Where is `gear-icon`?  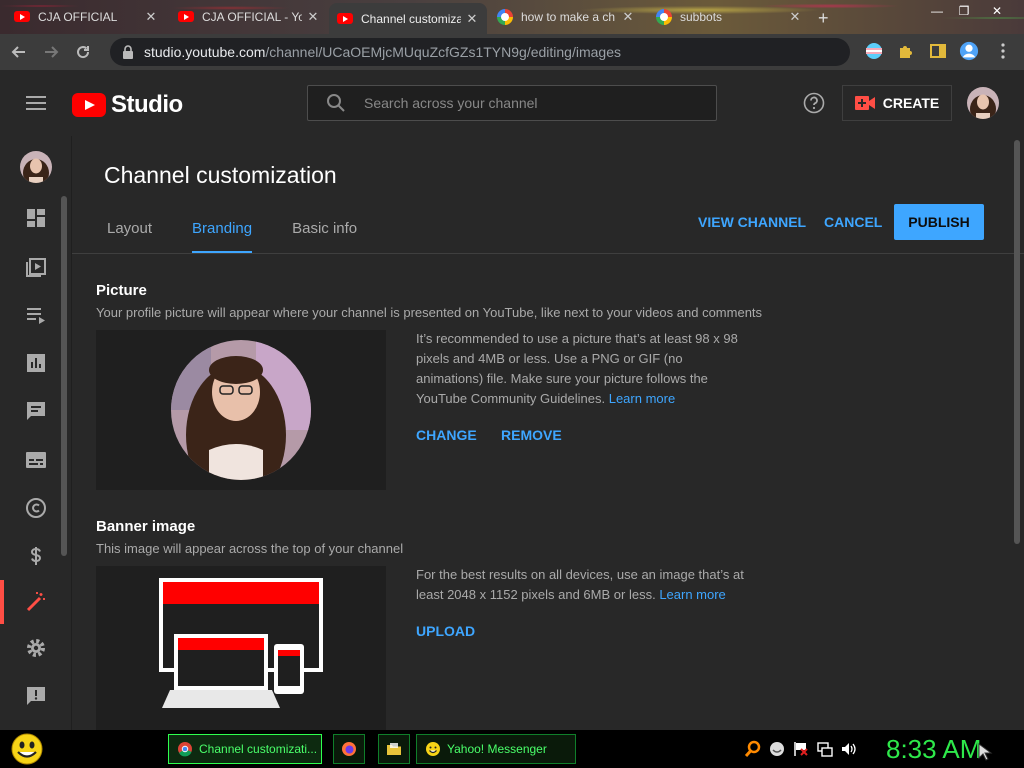 gear-icon is located at coordinates (36, 648).